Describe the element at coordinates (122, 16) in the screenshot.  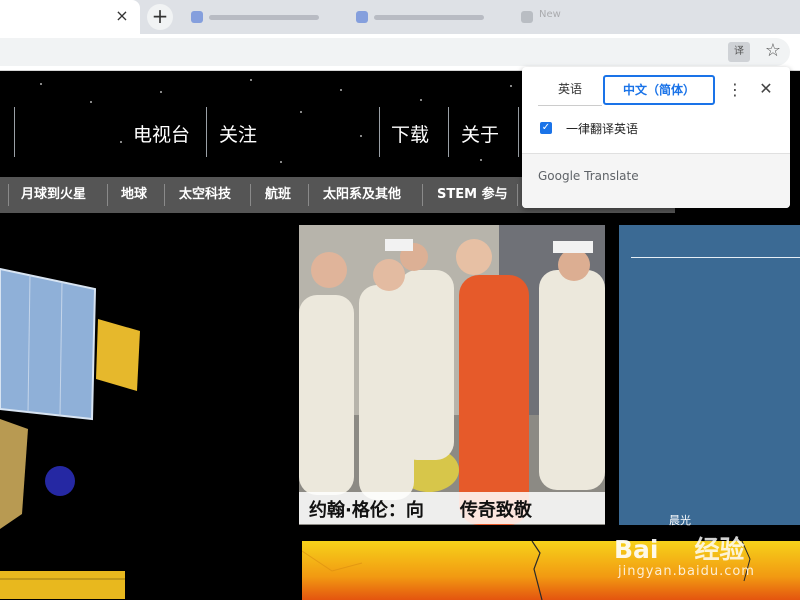
I see `close-tab-icon: ×` at that location.